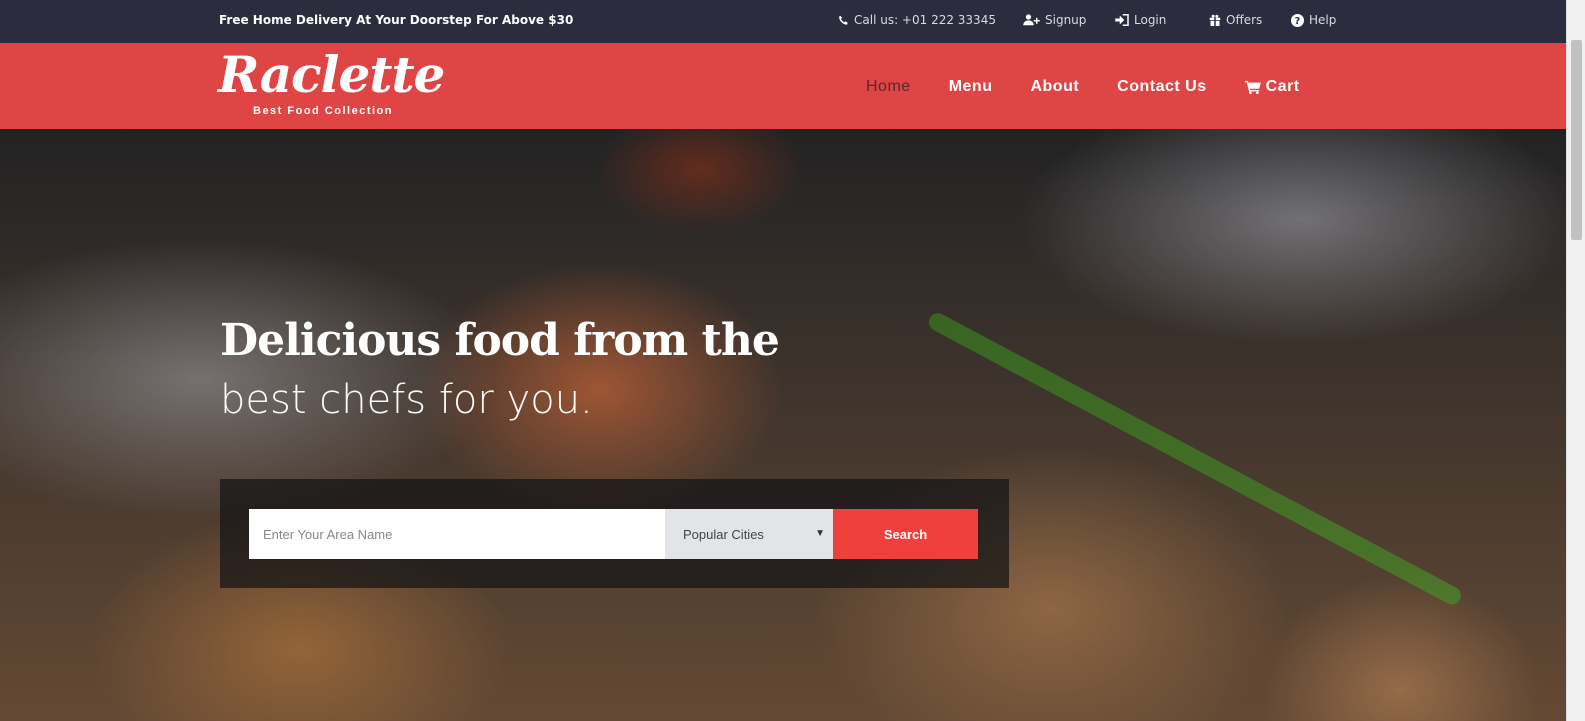  I want to click on cart-icon, so click(1252, 87).